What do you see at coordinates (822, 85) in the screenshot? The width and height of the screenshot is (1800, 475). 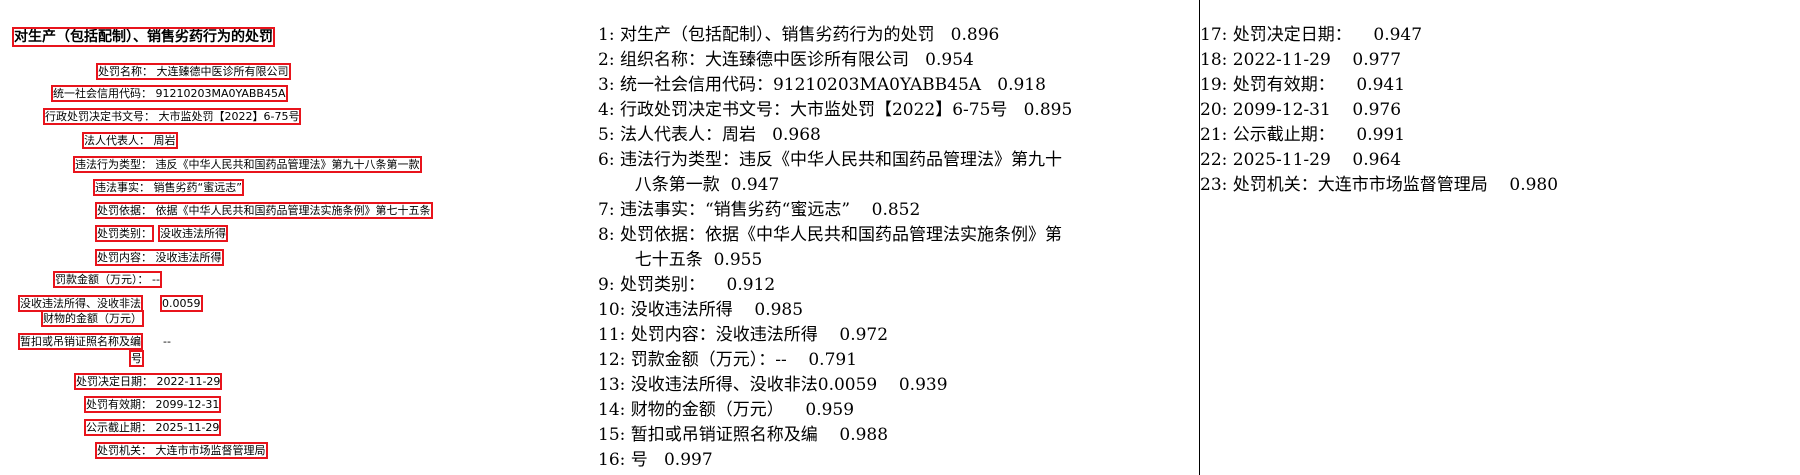 I see `result-line: 3: 统一社会信用代码：91210203MA0YABB45A 0.918` at bounding box center [822, 85].